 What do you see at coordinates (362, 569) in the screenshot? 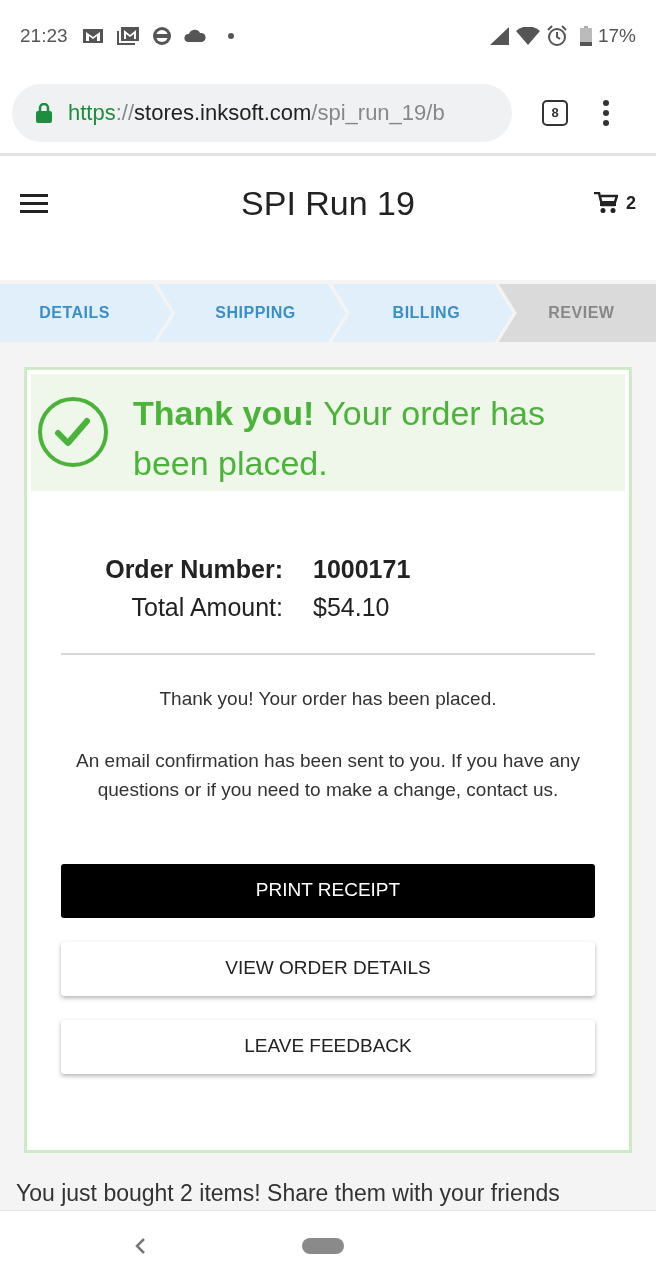
I see `summary-value: 1000171` at bounding box center [362, 569].